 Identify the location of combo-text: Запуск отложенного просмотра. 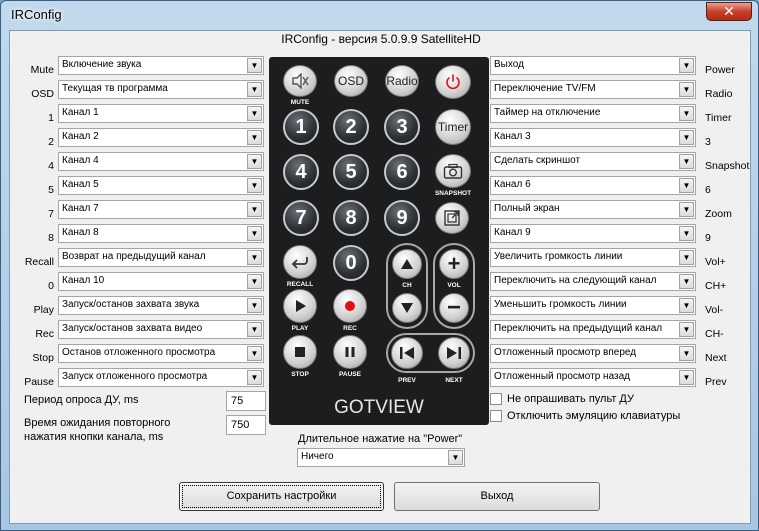
(135, 376).